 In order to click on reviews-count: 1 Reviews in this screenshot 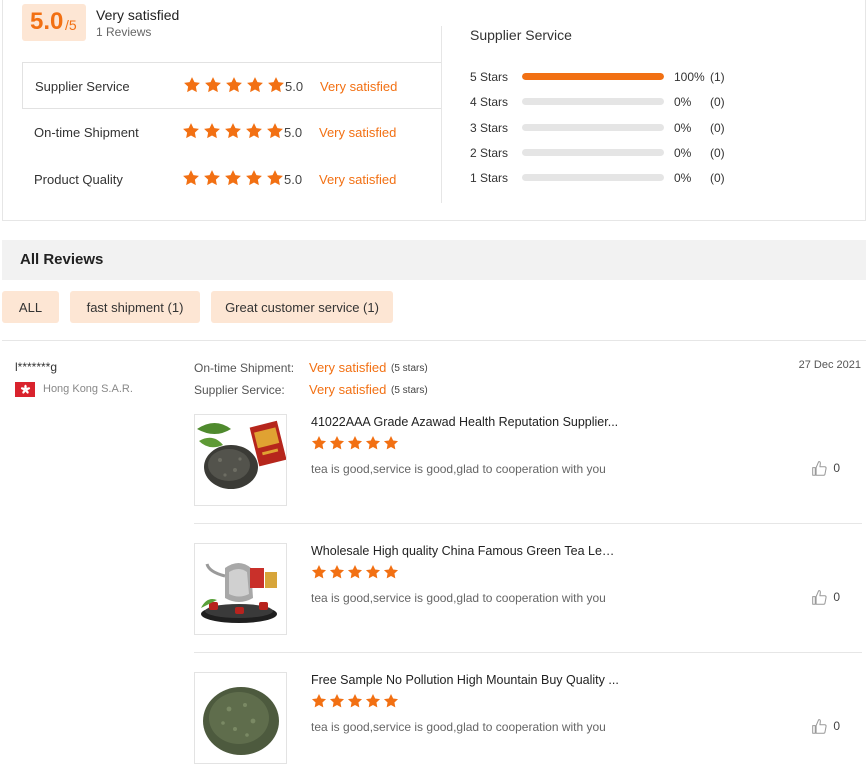, I will do `click(124, 32)`.